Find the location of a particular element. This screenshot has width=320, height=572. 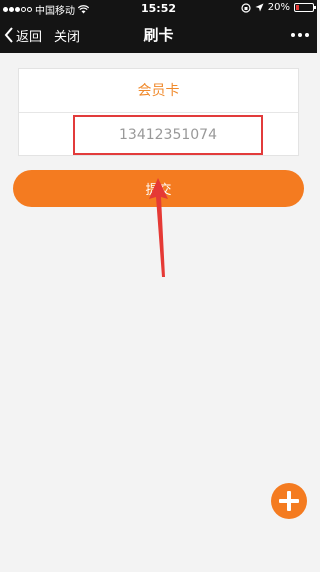

add-fab-button is located at coordinates (289, 501).